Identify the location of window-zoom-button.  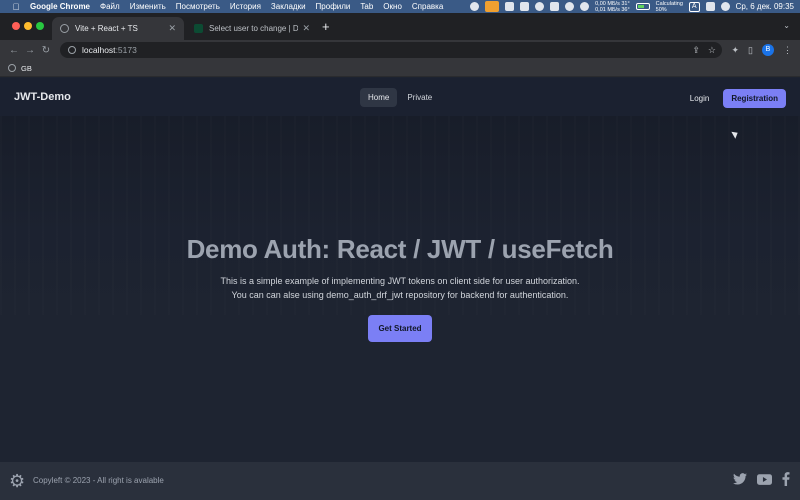
(40, 26).